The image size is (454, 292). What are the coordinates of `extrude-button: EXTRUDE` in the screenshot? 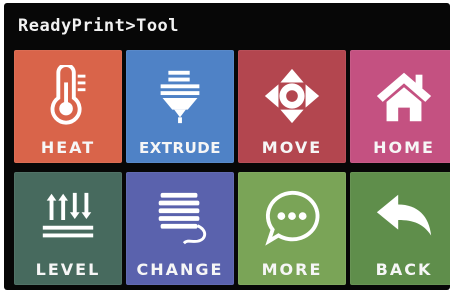 It's located at (180, 106).